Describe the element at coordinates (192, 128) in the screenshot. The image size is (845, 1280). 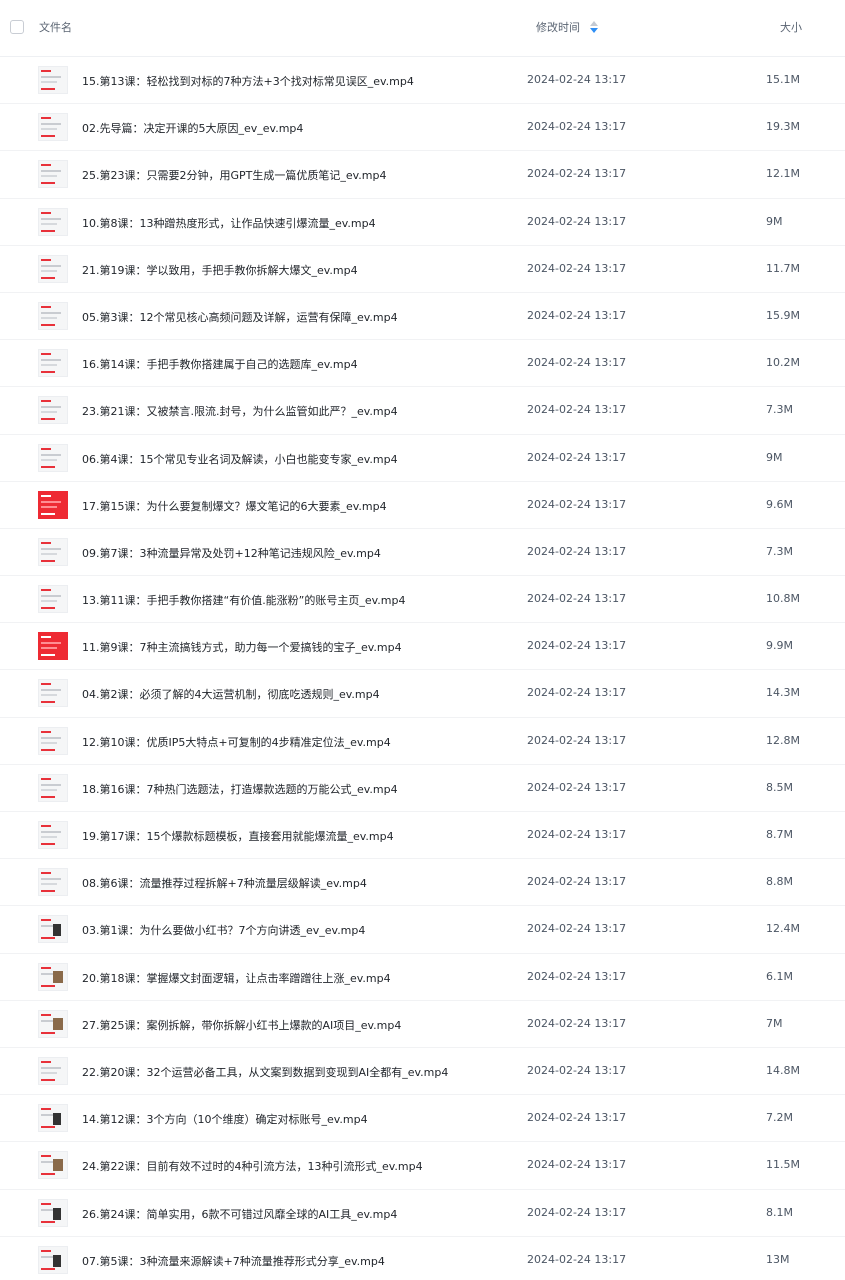
I see `file-name: 02.先导篇：决定开课的5大原因_ev_ev.mp4` at that location.